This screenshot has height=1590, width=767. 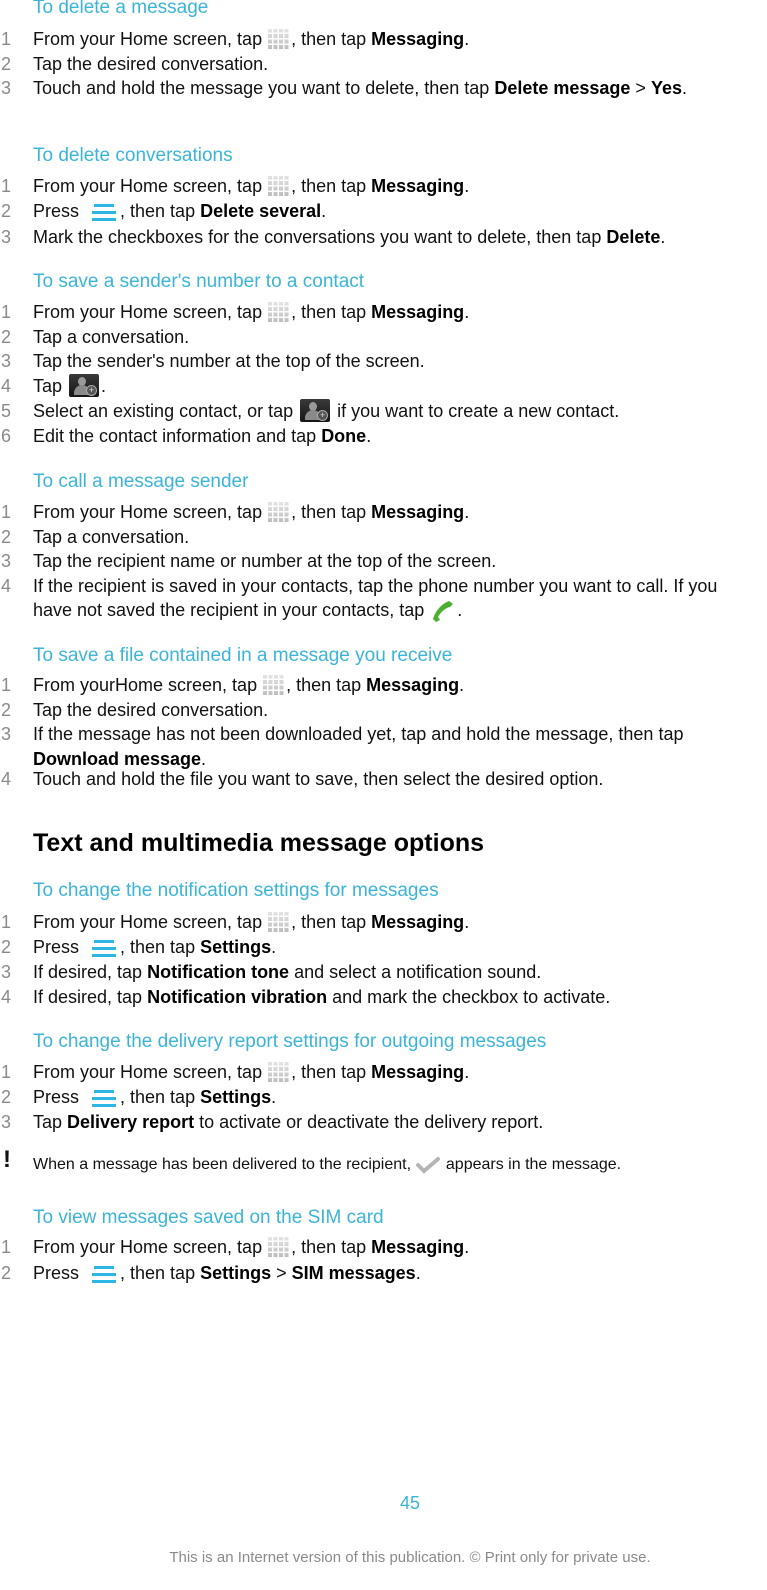 I want to click on procedure-title: To view messages saved on the SIM card, so click(x=208, y=1217).